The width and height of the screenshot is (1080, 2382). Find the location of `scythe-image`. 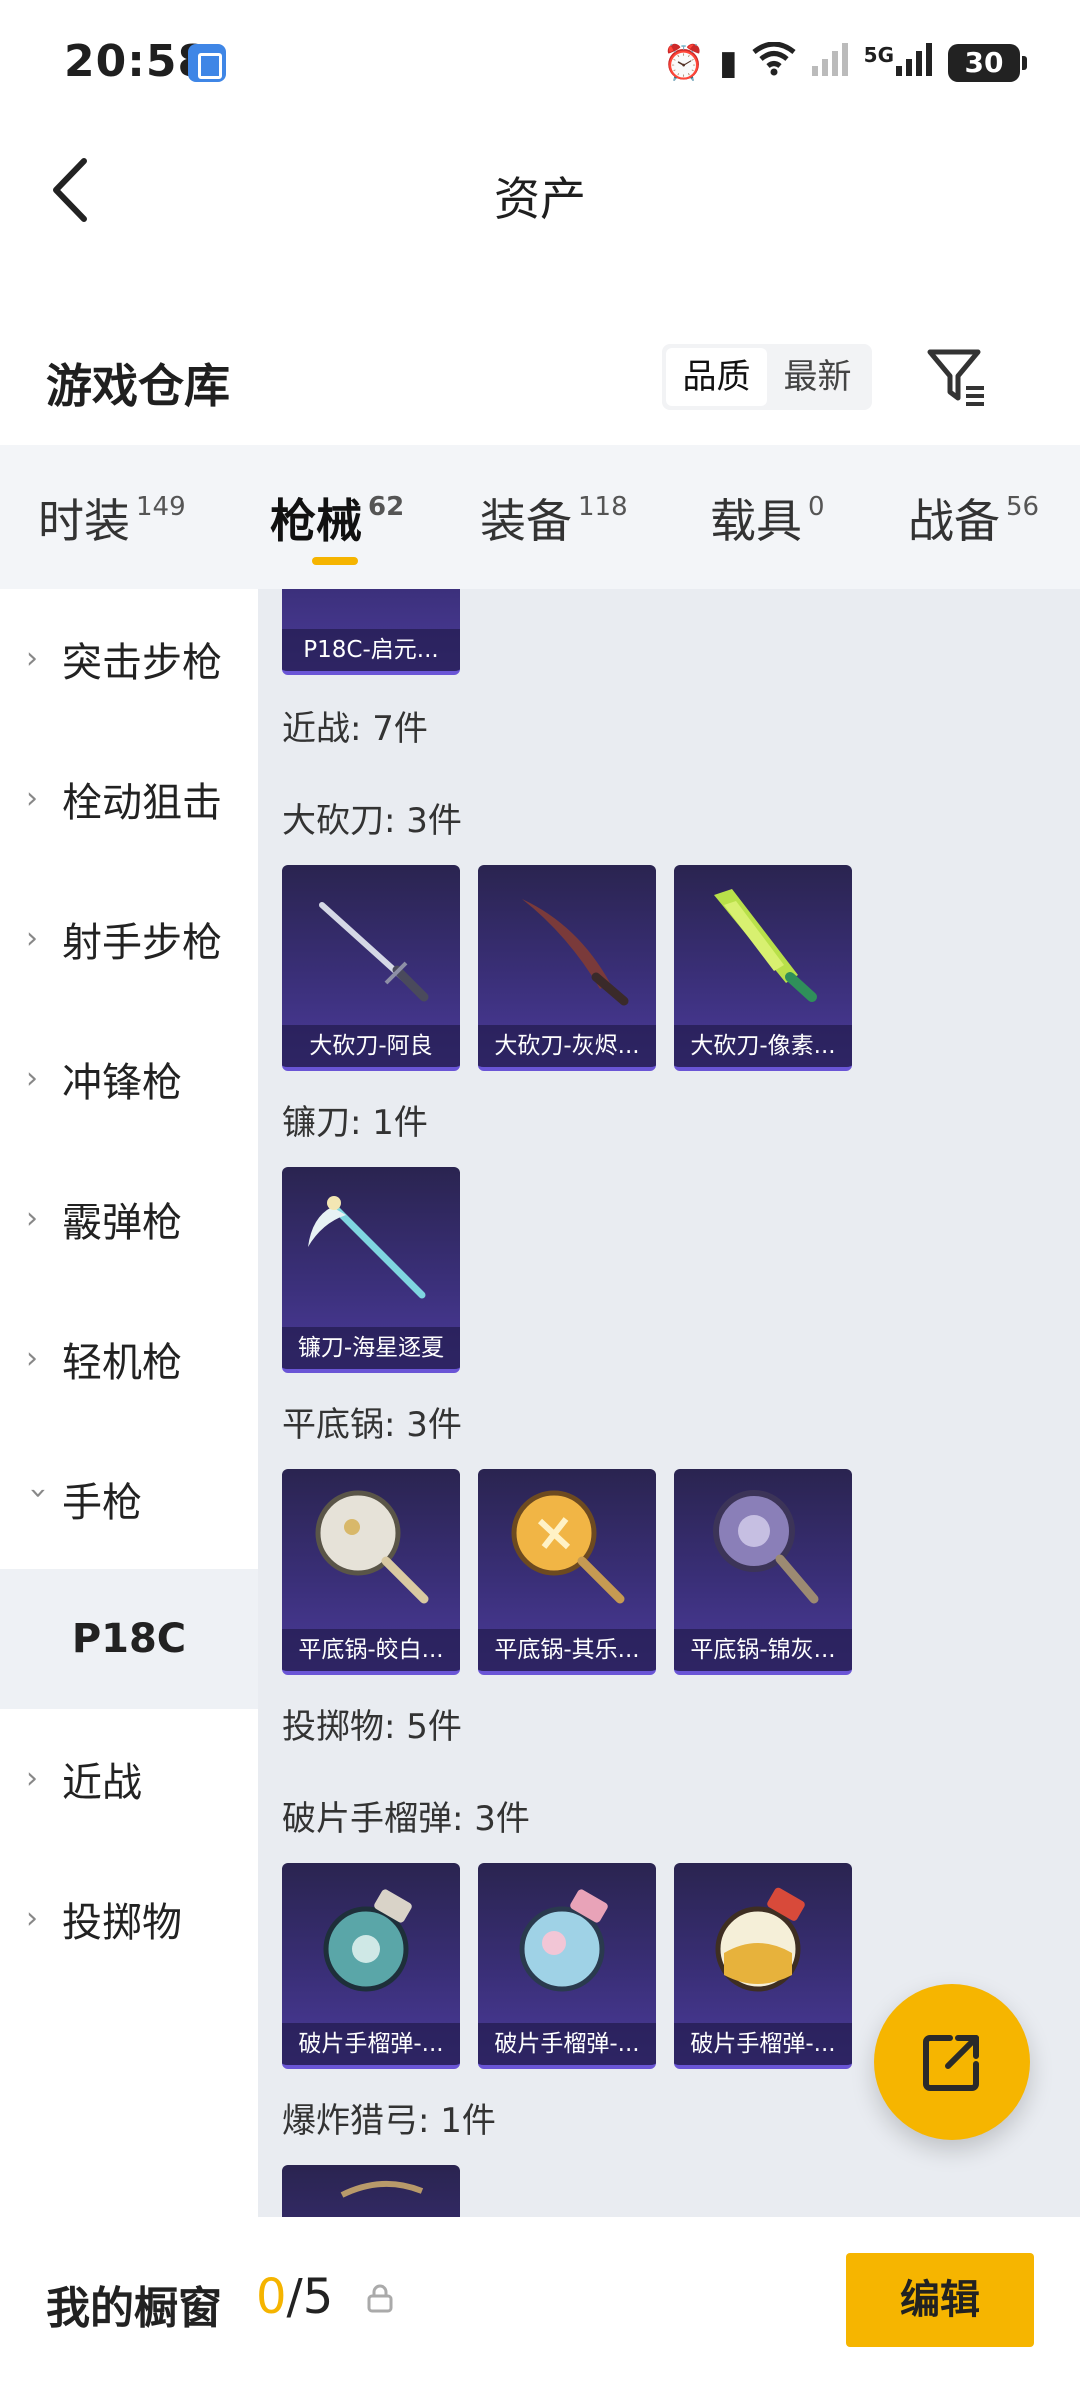

scythe-image is located at coordinates (367, 1247).